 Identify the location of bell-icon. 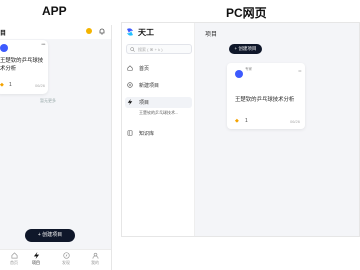
(102, 31).